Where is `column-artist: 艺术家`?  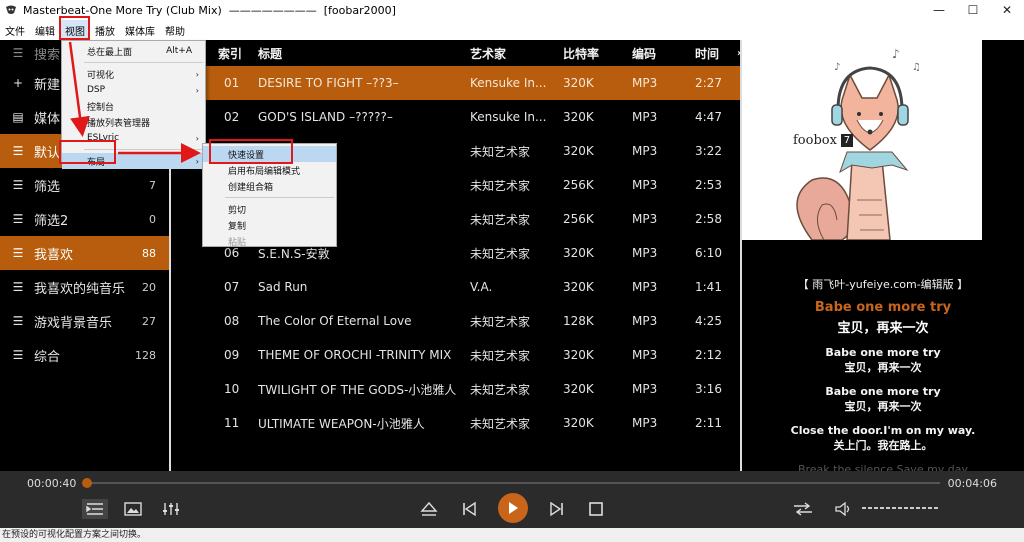 column-artist: 艺术家 is located at coordinates (516, 53).